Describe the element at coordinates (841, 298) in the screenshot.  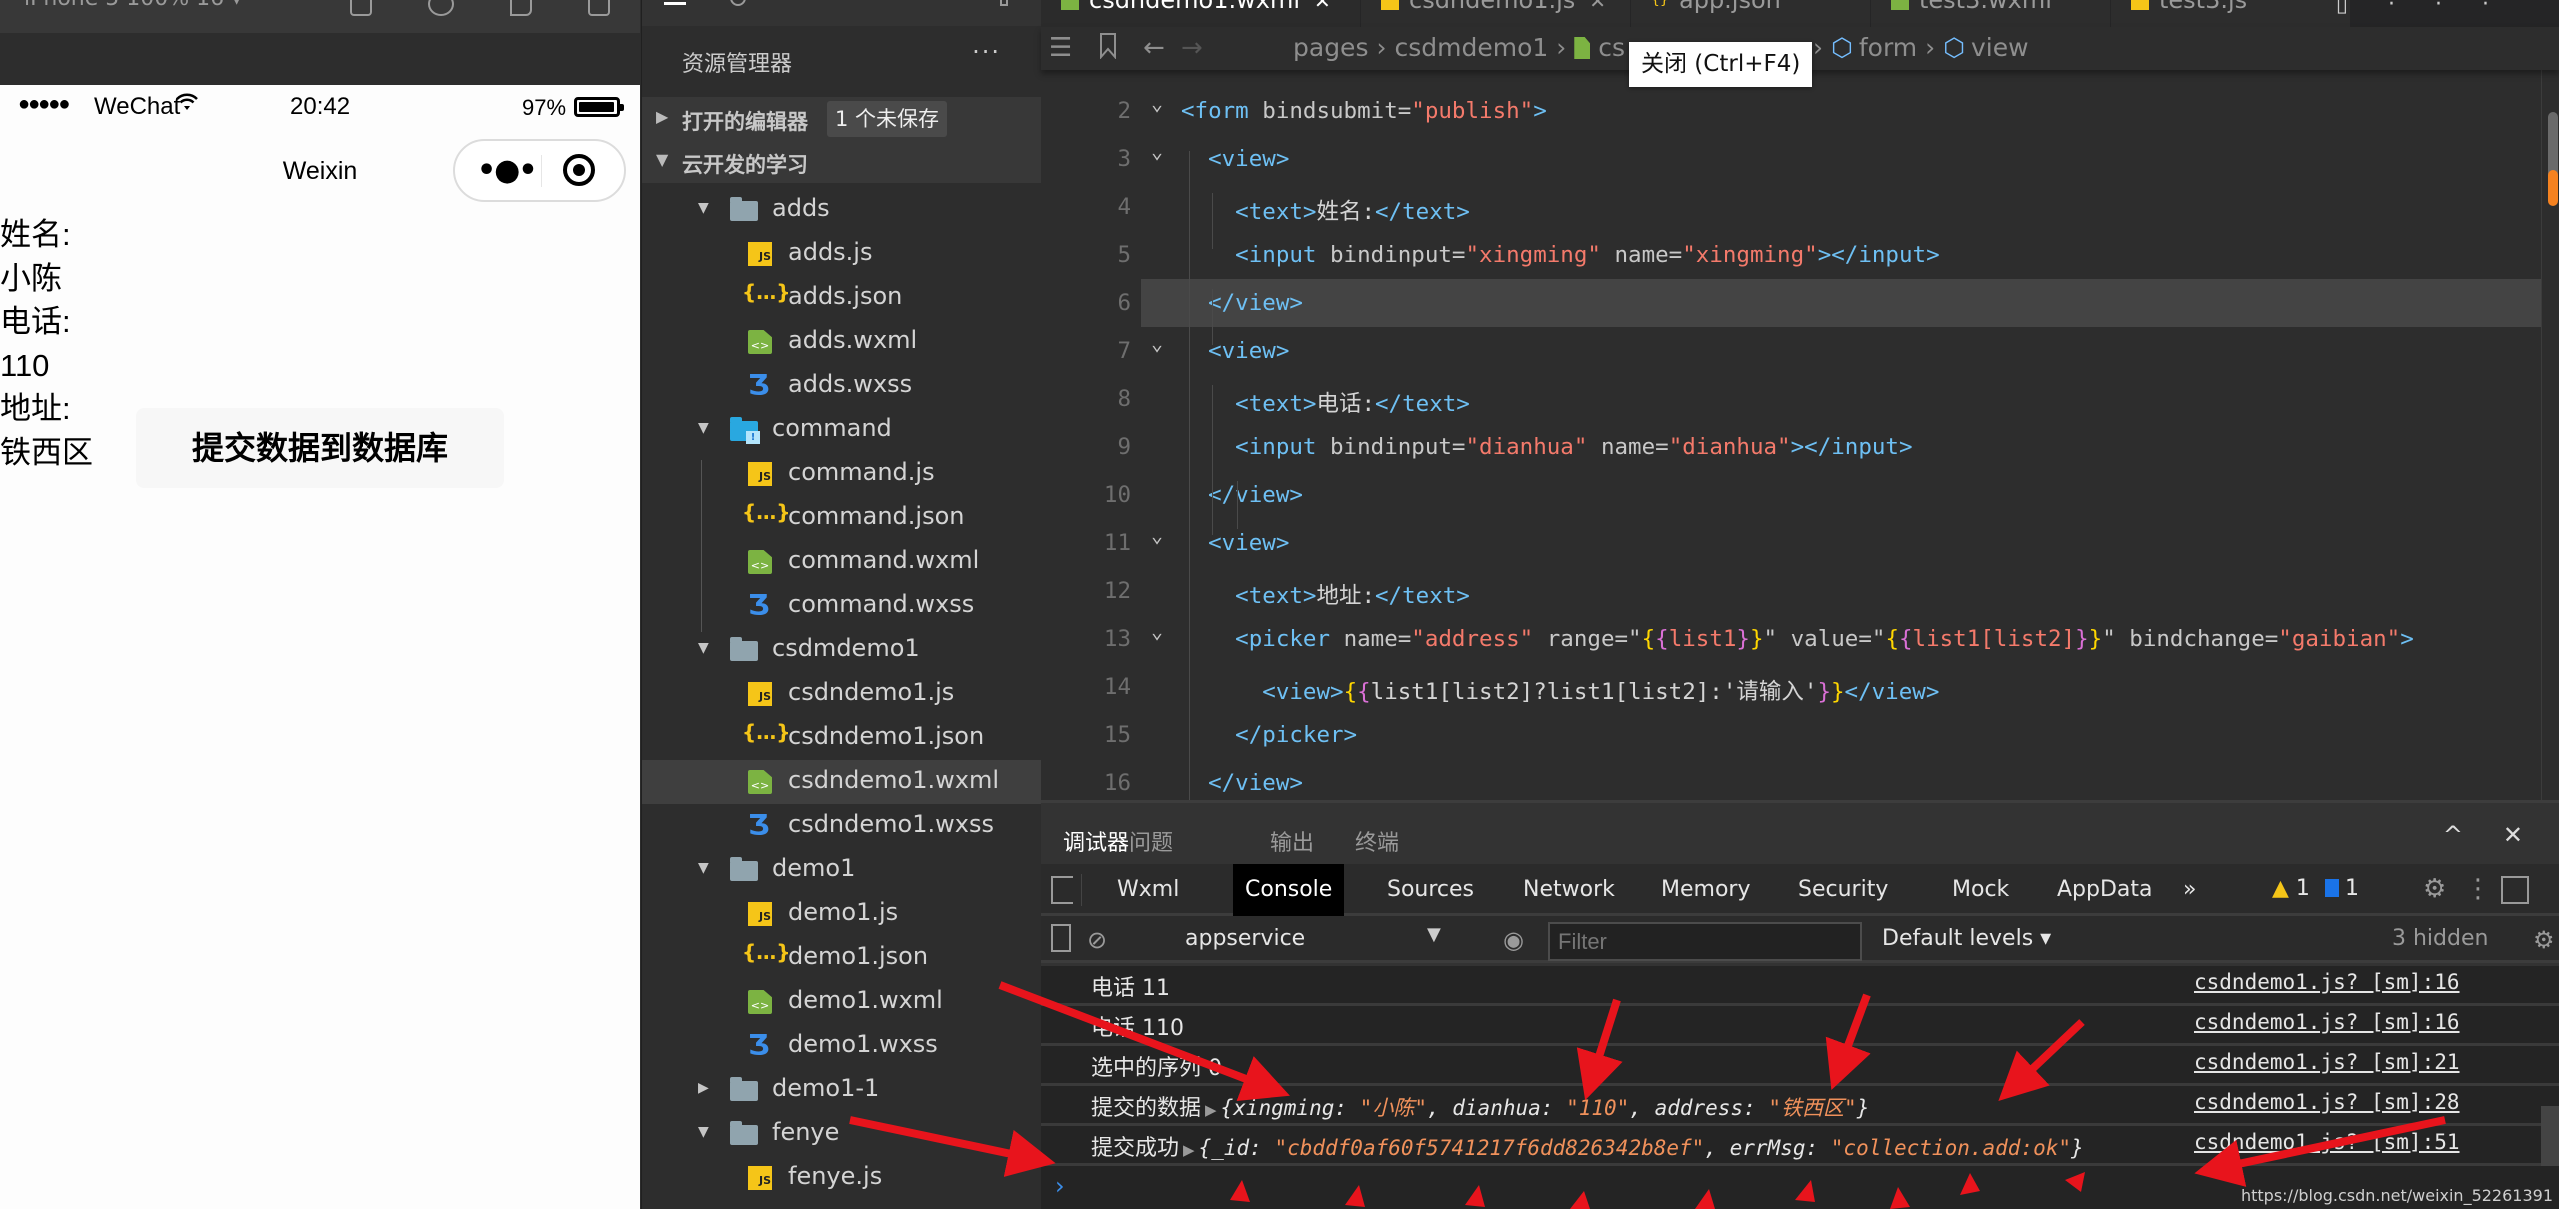
I see `tree-file: {…} adds.json` at that location.